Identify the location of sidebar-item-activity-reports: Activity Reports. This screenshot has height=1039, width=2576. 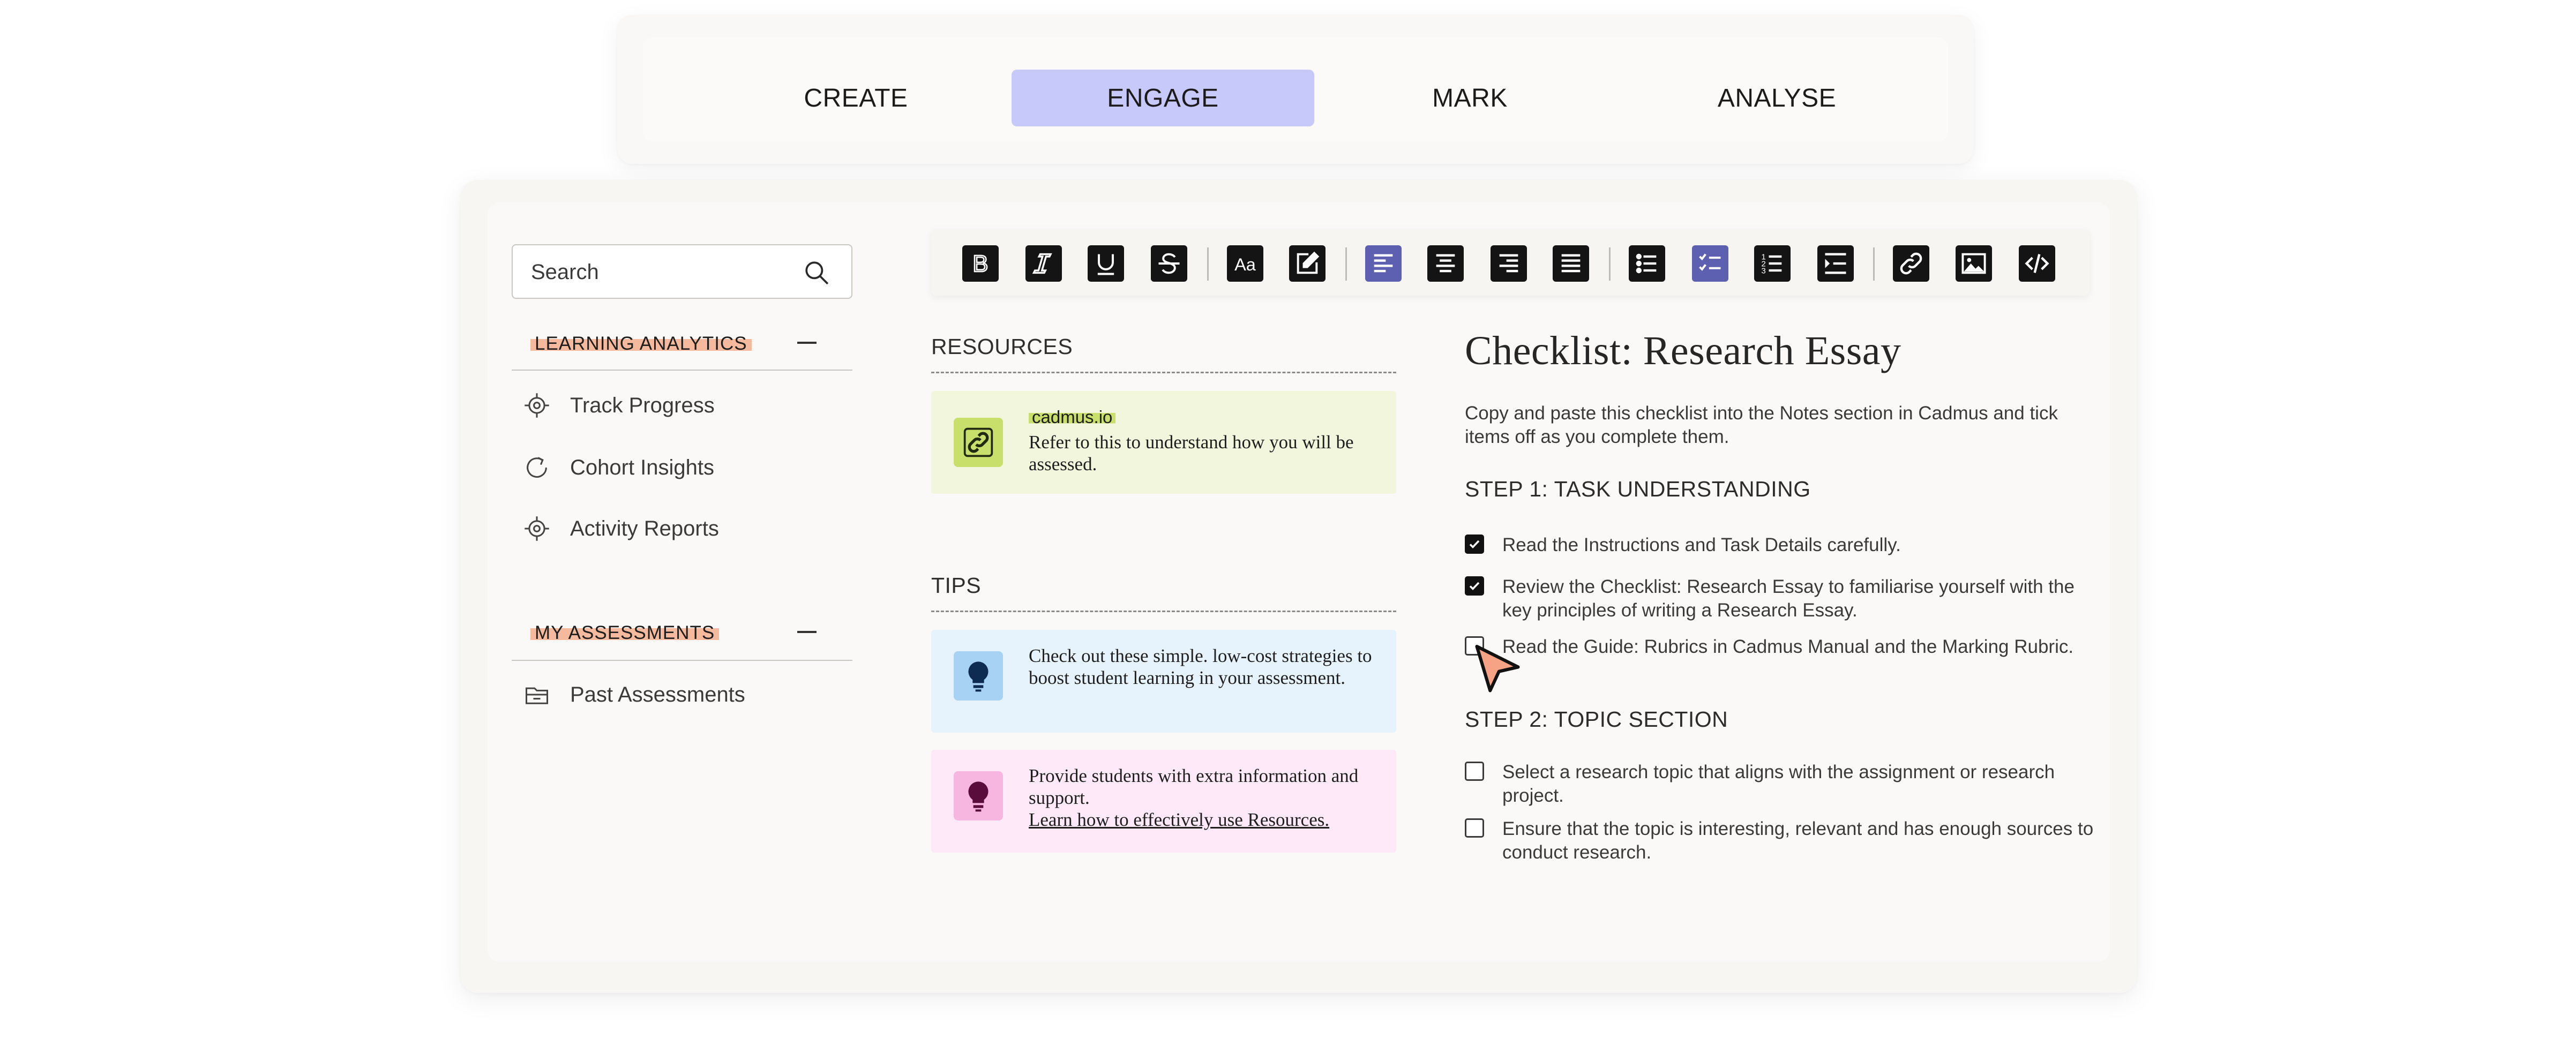
(683, 528).